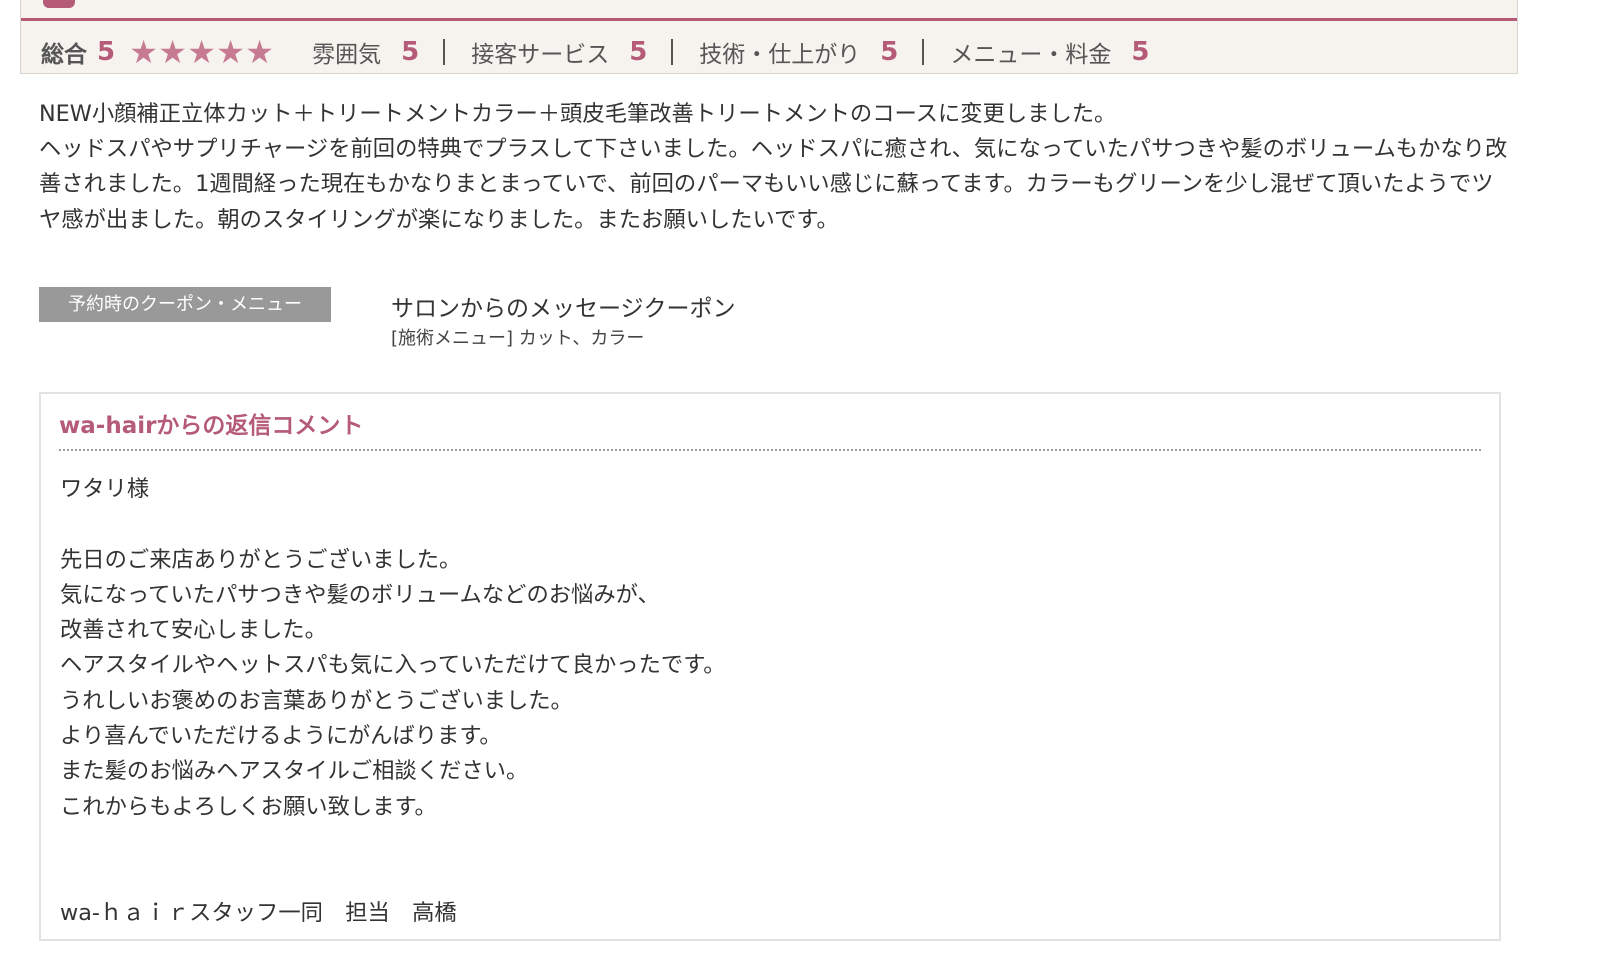 This screenshot has width=1598, height=965. I want to click on reply-line: 改善されて安心しました。, so click(193, 630).